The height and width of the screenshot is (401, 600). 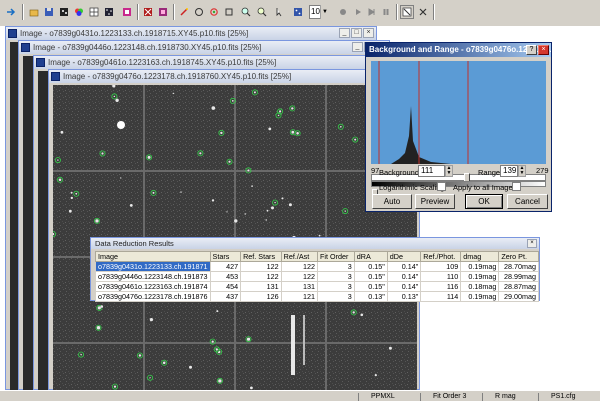 I want to click on column-header: dmag, so click(x=480, y=256).